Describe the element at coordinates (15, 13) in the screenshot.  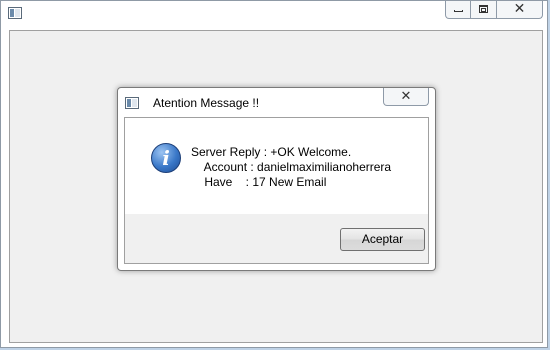
I see `app-window-icon` at that location.